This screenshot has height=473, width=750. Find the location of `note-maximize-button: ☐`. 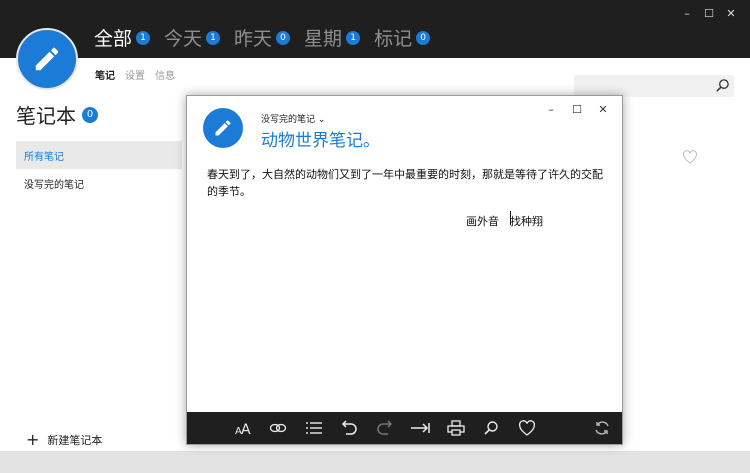

note-maximize-button: ☐ is located at coordinates (577, 109).